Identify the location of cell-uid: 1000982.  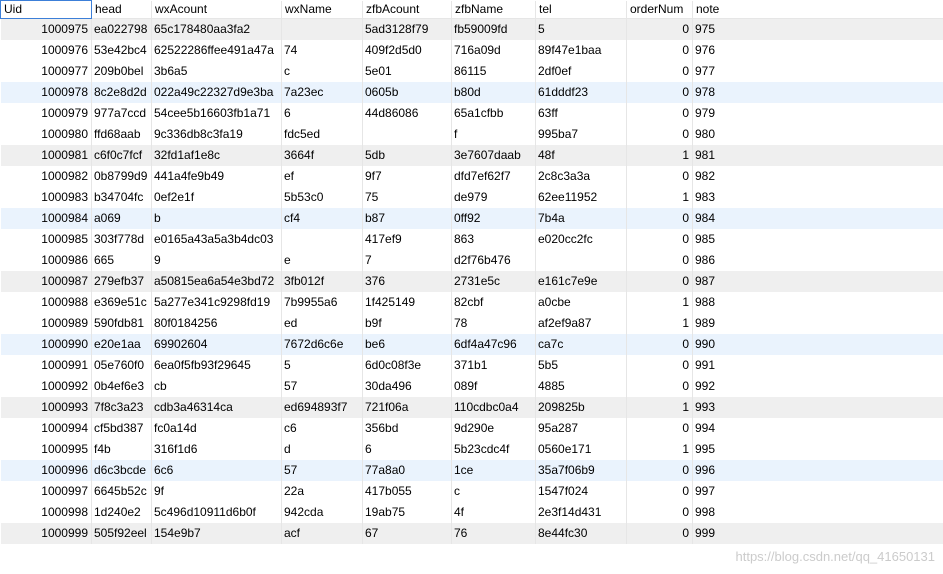
(46, 176).